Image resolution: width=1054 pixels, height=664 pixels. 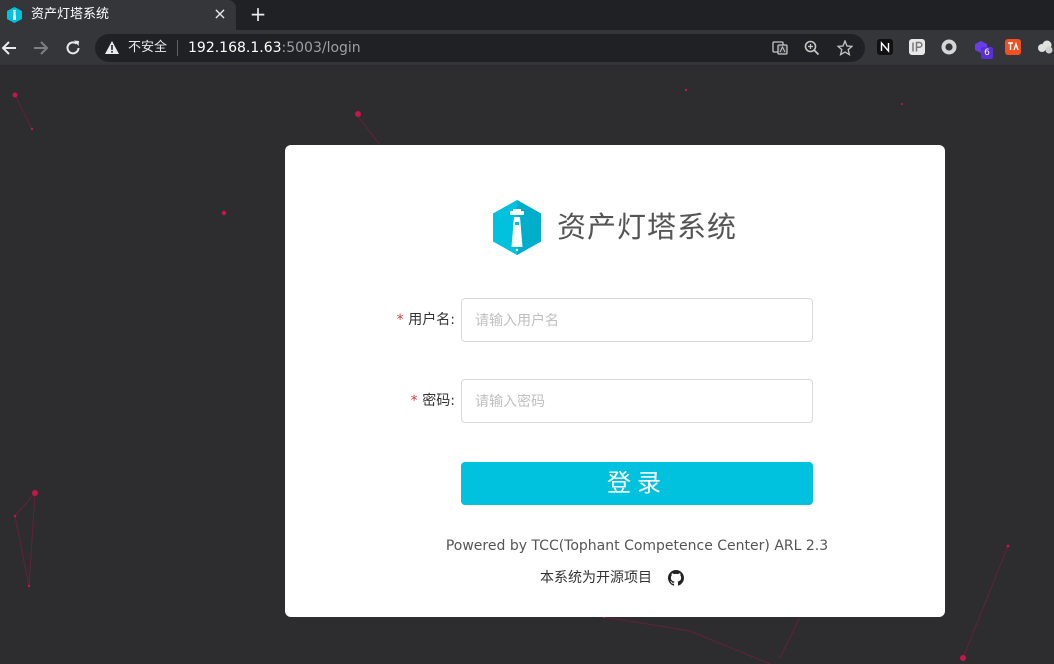 I want to click on security-label: 不安全, so click(x=147, y=48).